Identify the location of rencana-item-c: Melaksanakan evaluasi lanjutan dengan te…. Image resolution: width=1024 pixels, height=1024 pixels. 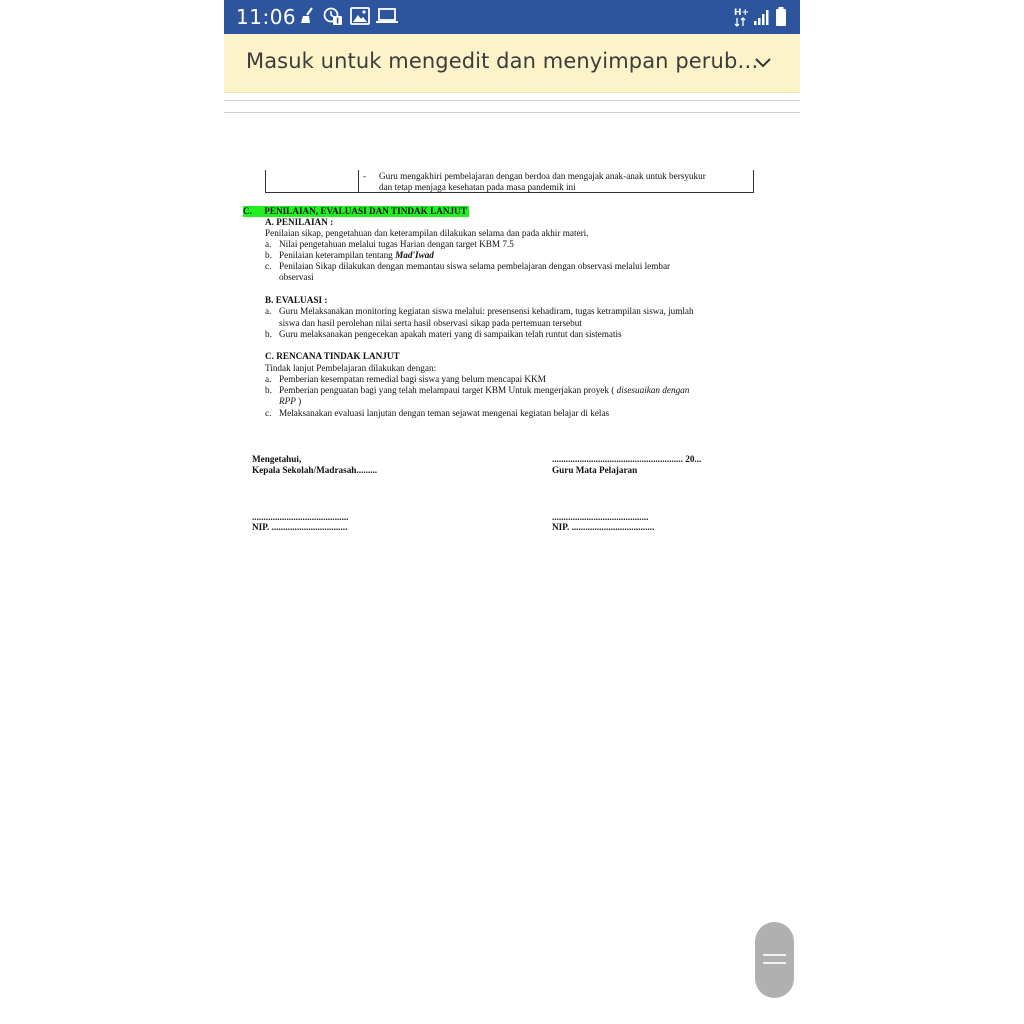
(444, 413).